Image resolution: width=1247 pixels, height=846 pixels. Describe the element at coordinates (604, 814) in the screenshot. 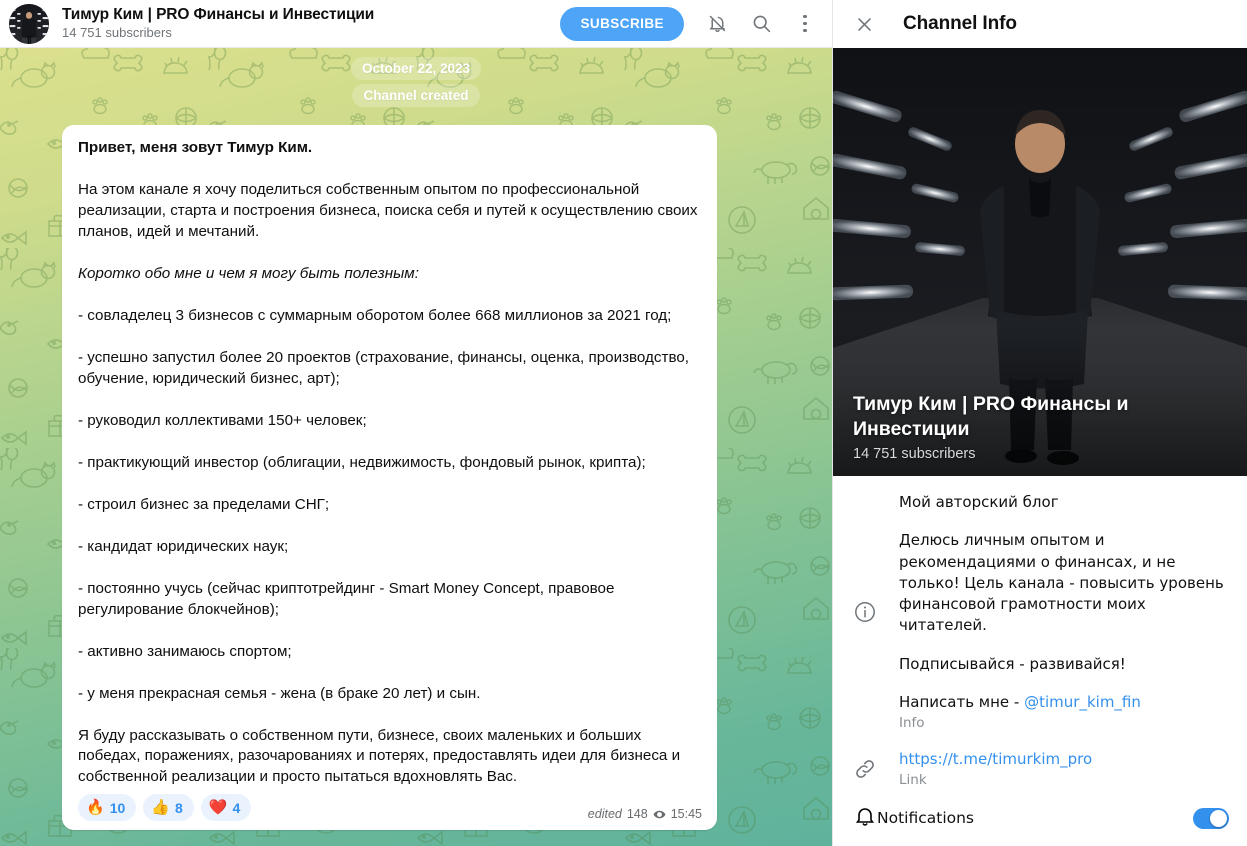

I see `edited-label: edited` at that location.